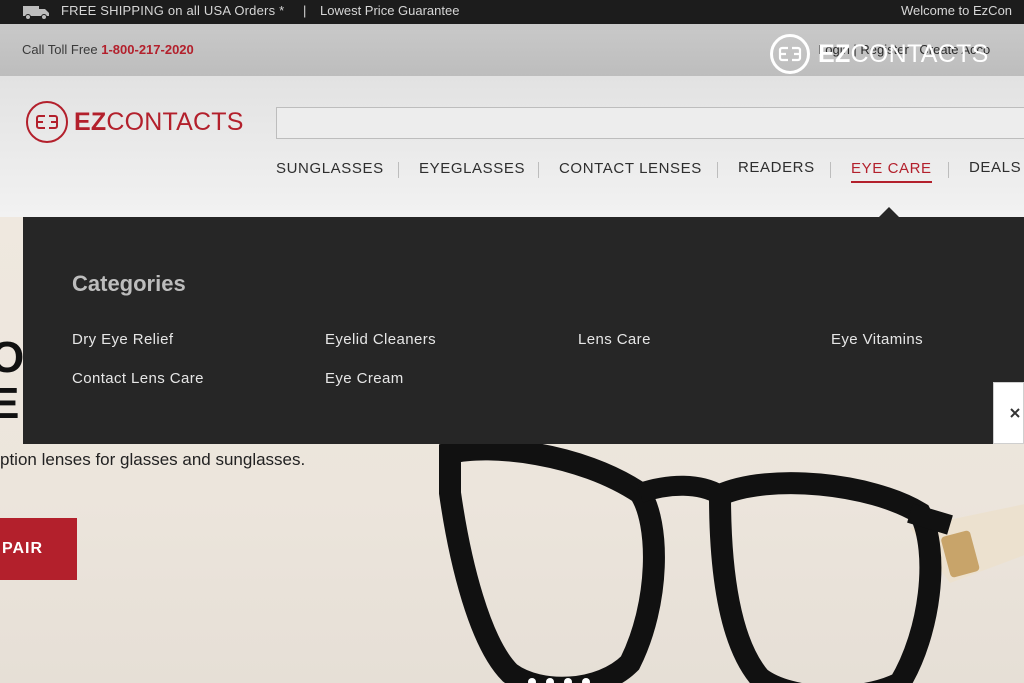 Image resolution: width=1024 pixels, height=683 pixels. What do you see at coordinates (172, 10) in the screenshot?
I see `free-shipping-text: FREE SHIPPING on all USA Orders *` at bounding box center [172, 10].